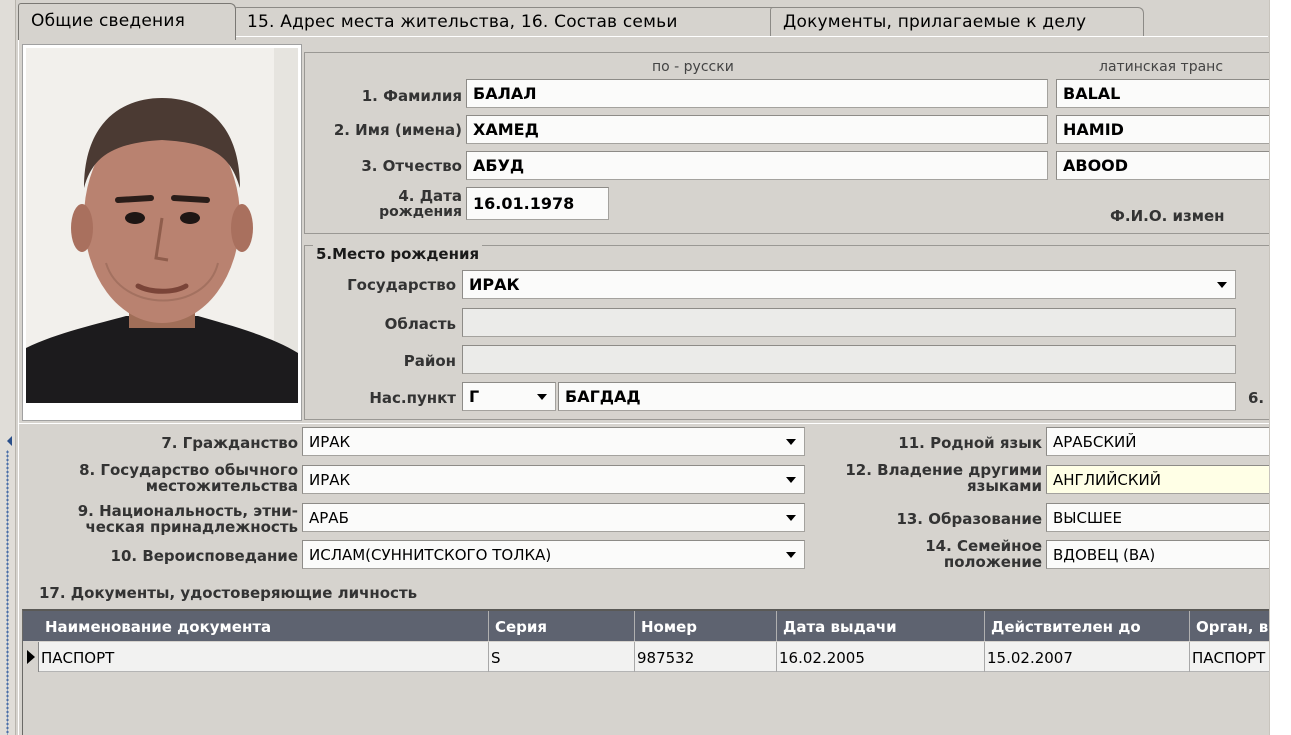 This screenshot has height=735, width=1291. What do you see at coordinates (412, 398) in the screenshot?
I see `locality-label: Нас.пункт` at bounding box center [412, 398].